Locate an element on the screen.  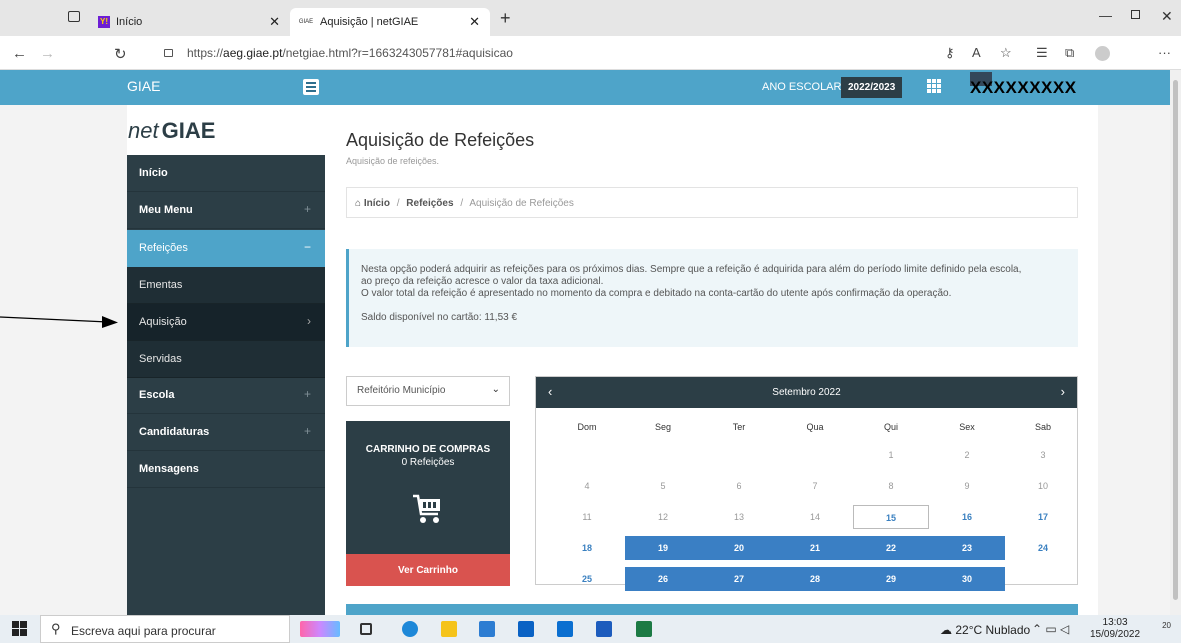
calendar-day: 16 is located at coordinates (967, 517).